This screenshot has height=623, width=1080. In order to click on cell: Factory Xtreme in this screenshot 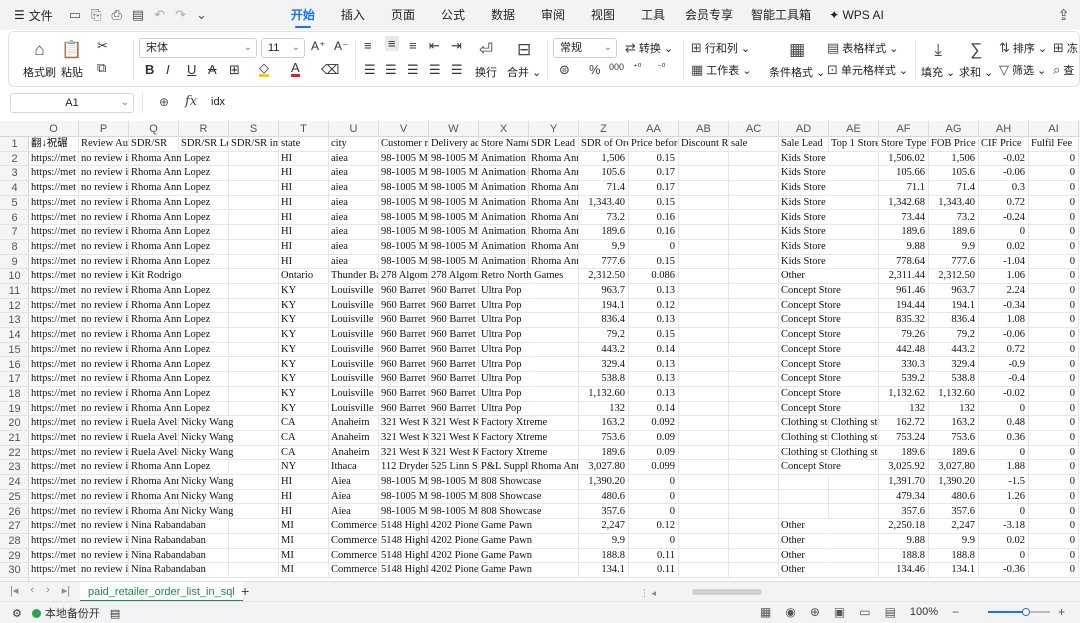, I will do `click(513, 438)`.